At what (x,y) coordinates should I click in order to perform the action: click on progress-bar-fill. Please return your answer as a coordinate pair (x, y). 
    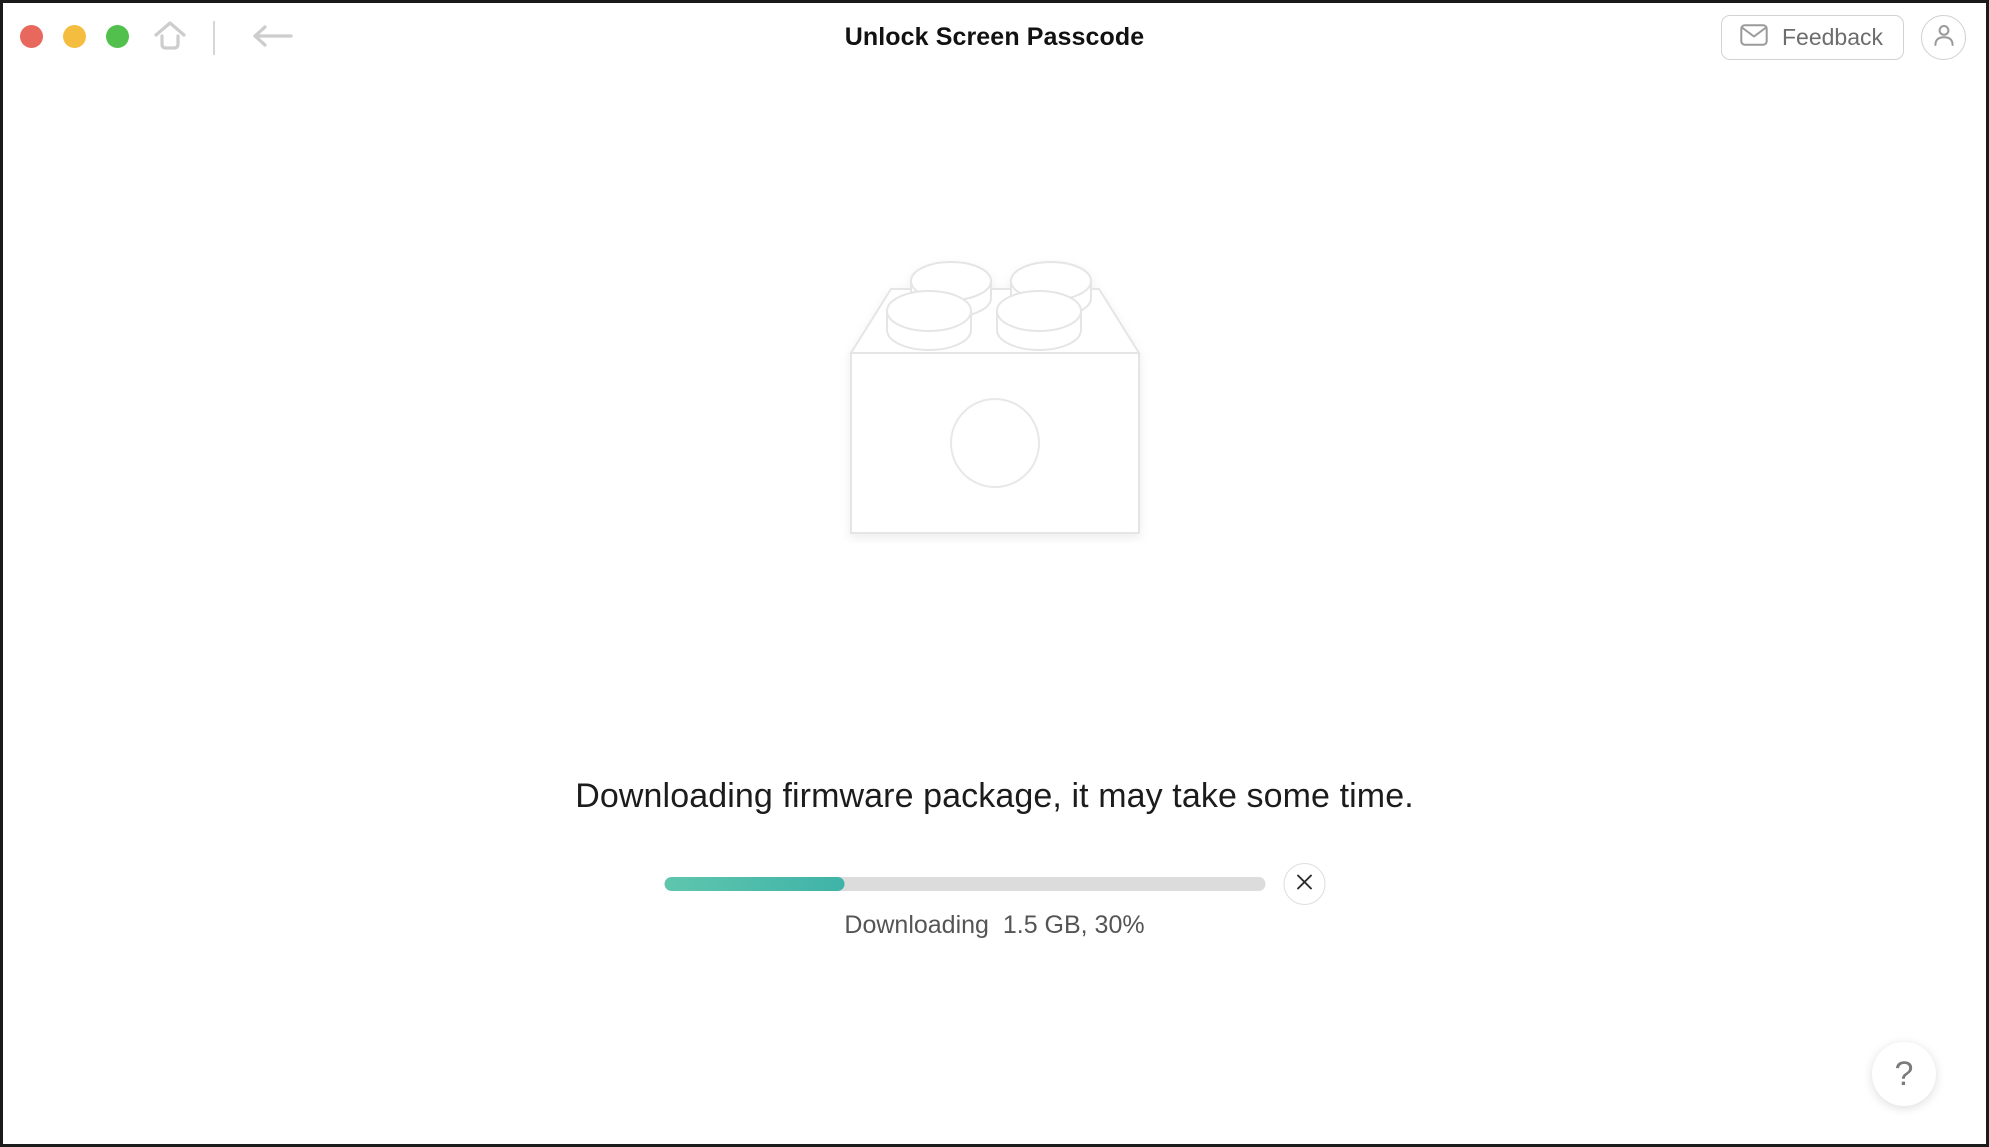
    Looking at the image, I should click on (754, 884).